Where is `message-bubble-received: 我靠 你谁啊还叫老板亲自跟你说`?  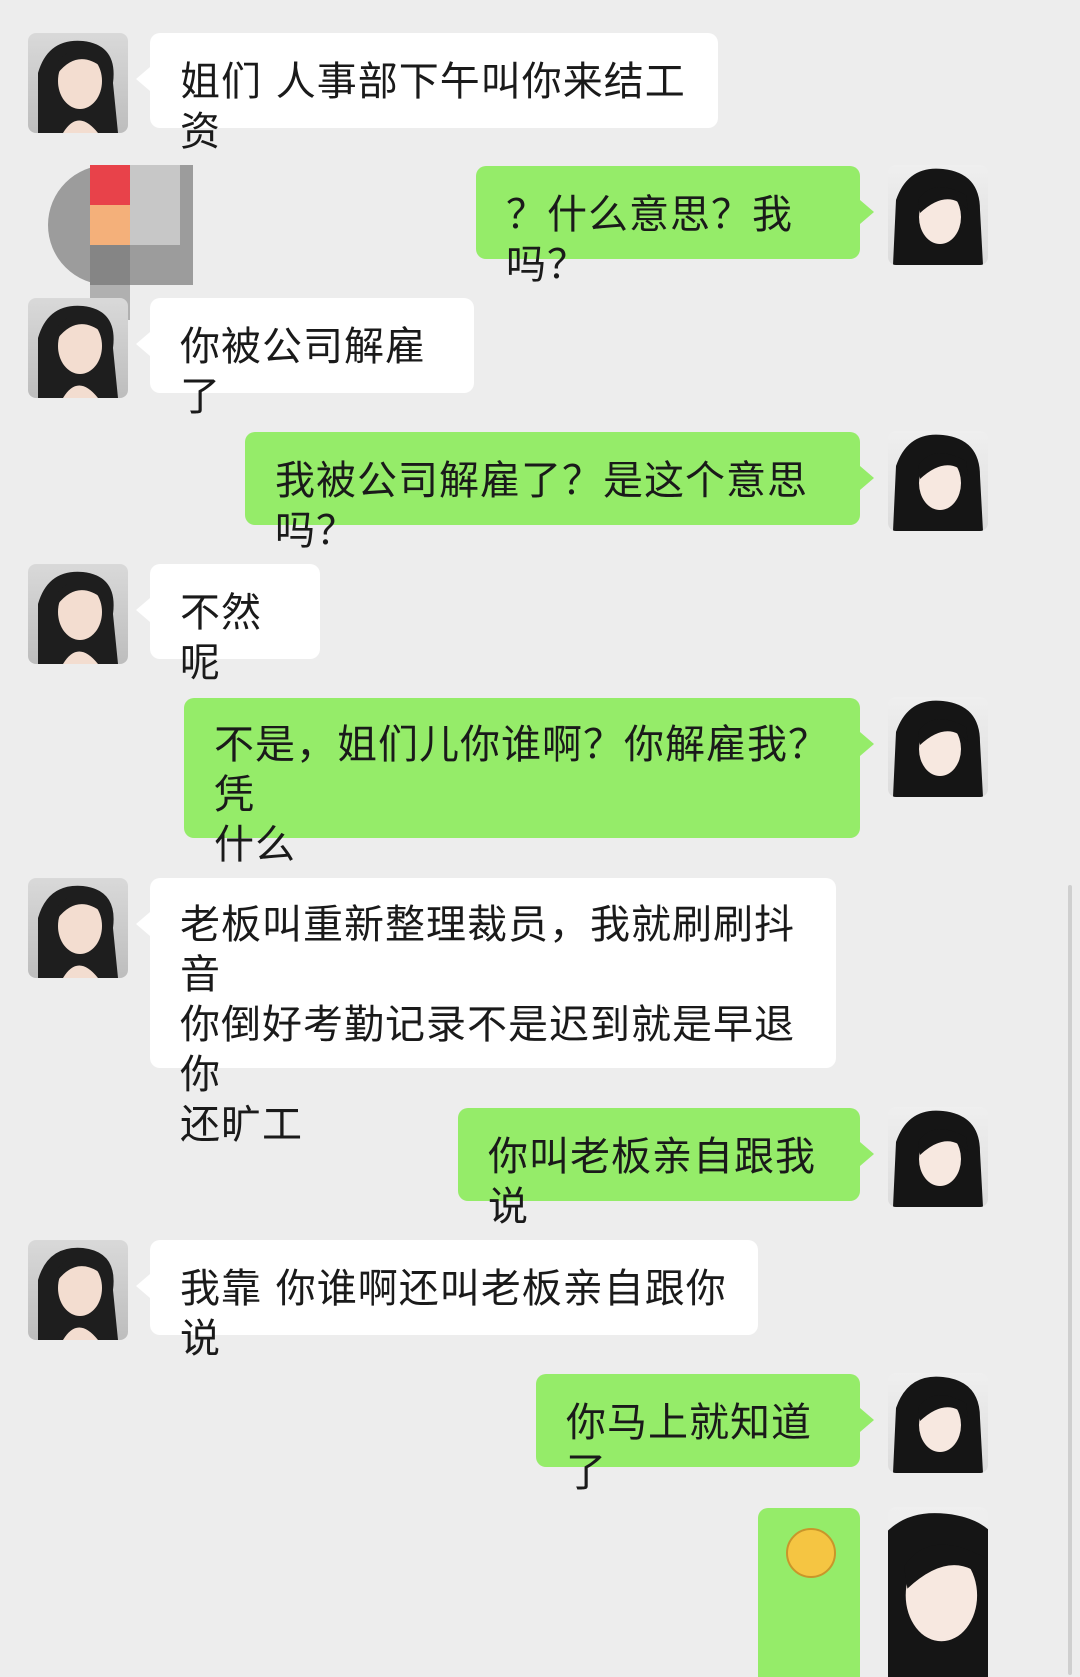 message-bubble-received: 我靠 你谁啊还叫老板亲自跟你说 is located at coordinates (447, 1301).